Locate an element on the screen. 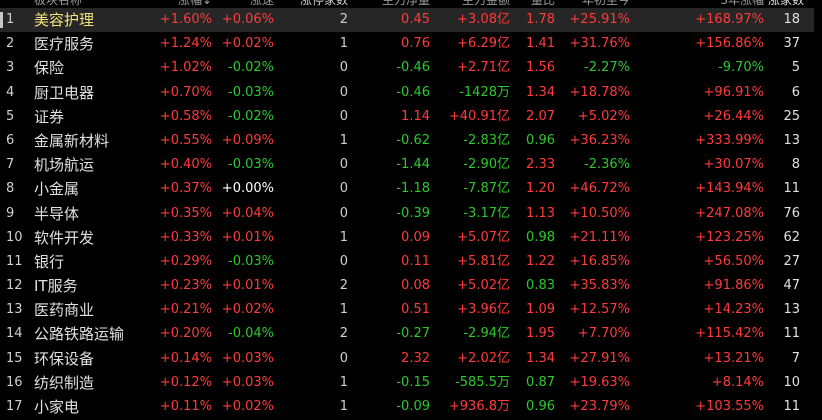 This screenshot has height=420, width=822. change-speed: +0.09% is located at coordinates (247, 140).